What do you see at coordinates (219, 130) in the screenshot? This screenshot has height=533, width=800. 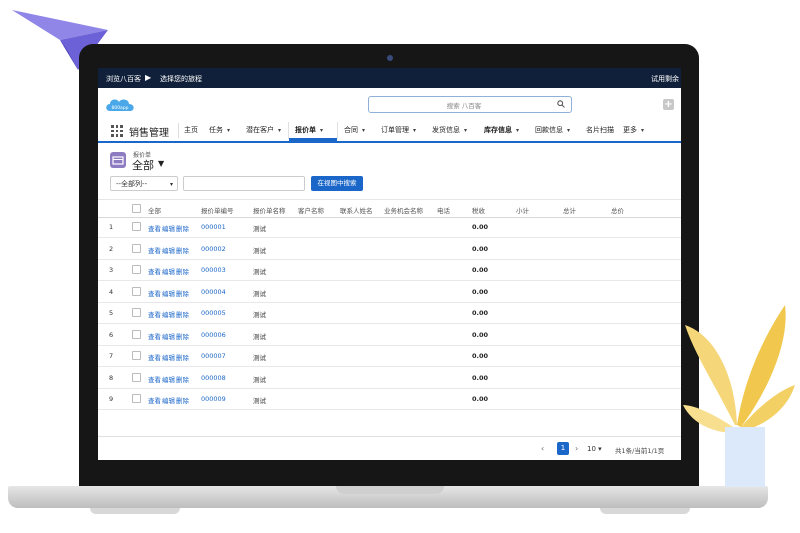 I see `tab-tasks: 任务 ▾` at bounding box center [219, 130].